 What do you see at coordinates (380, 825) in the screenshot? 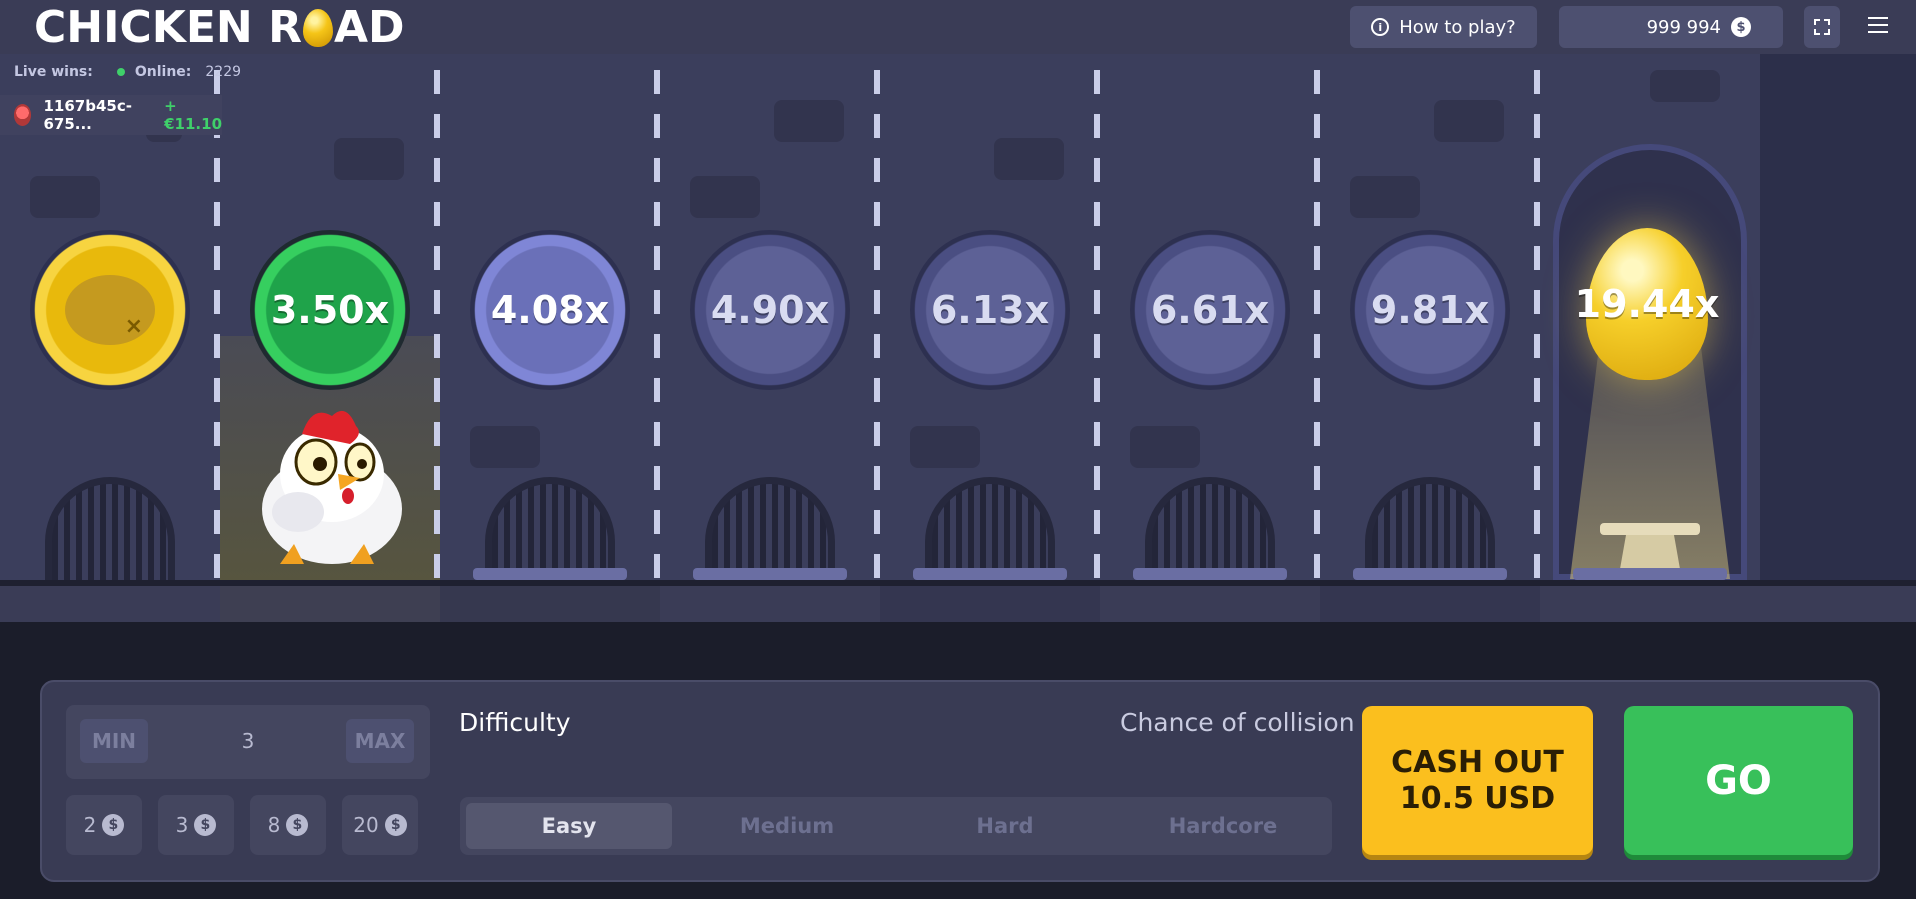
I see `quick-bet-chip: 20 $` at bounding box center [380, 825].